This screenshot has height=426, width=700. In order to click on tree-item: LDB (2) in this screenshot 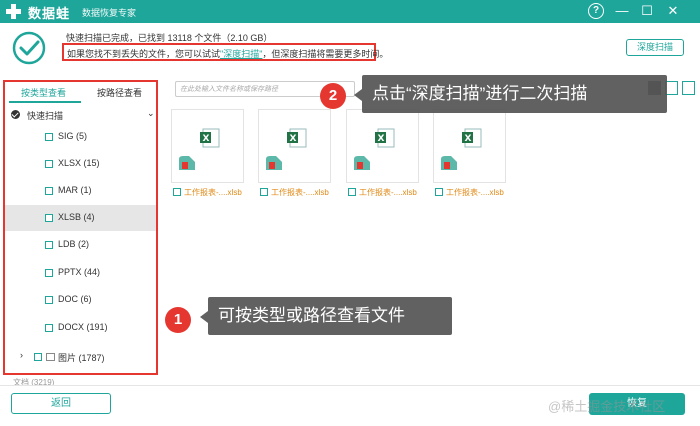, I will do `click(80, 245)`.